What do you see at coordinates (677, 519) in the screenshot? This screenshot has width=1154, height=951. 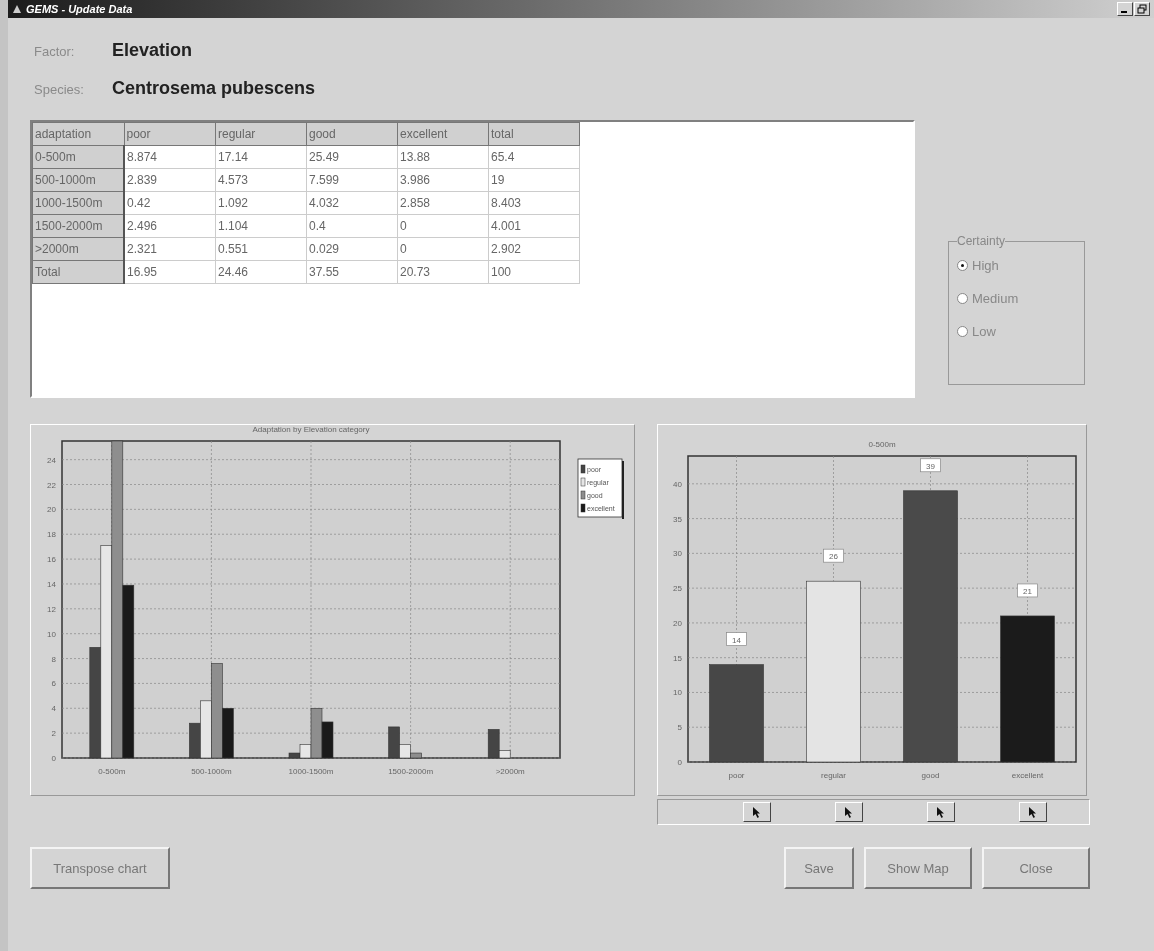 I see `y-tick-label: 35` at bounding box center [677, 519].